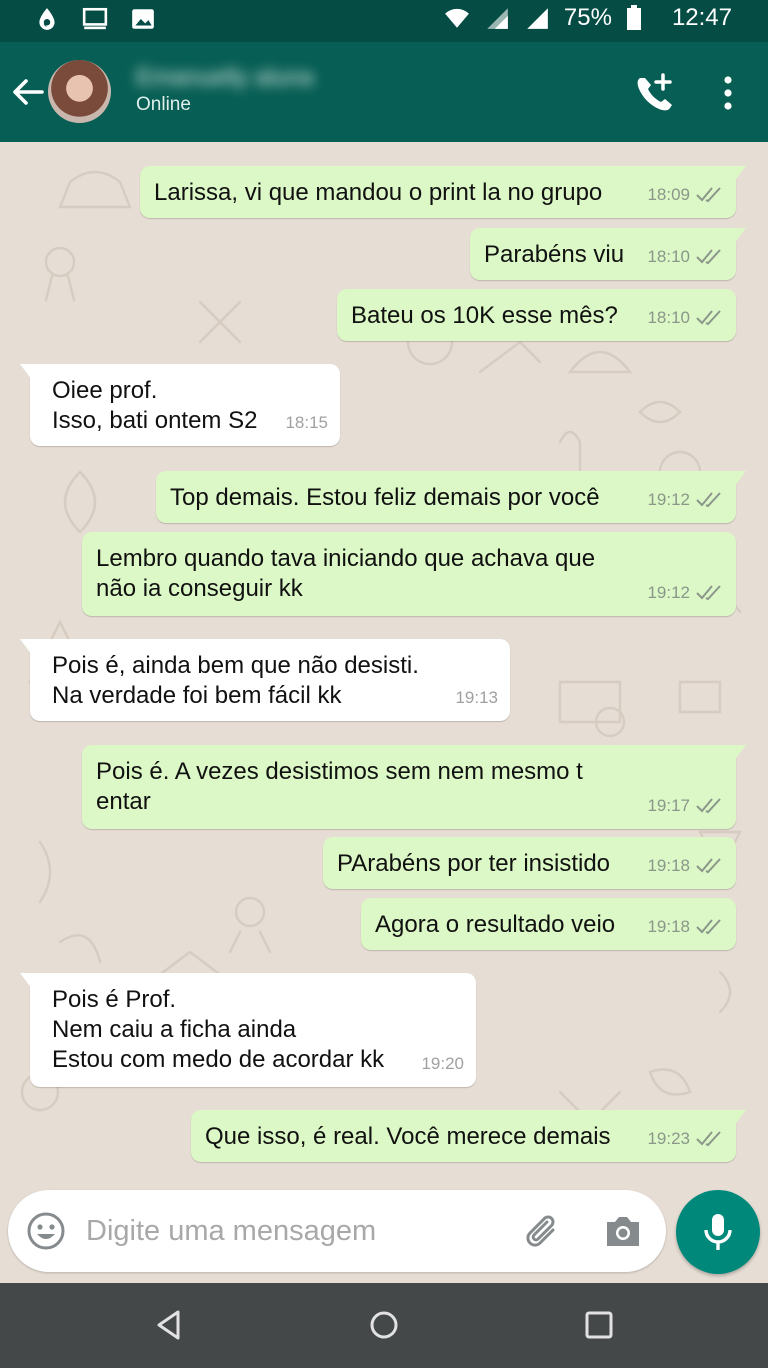 The image size is (768, 1368). Describe the element at coordinates (653, 93) in the screenshot. I see `add-call-icon` at that location.